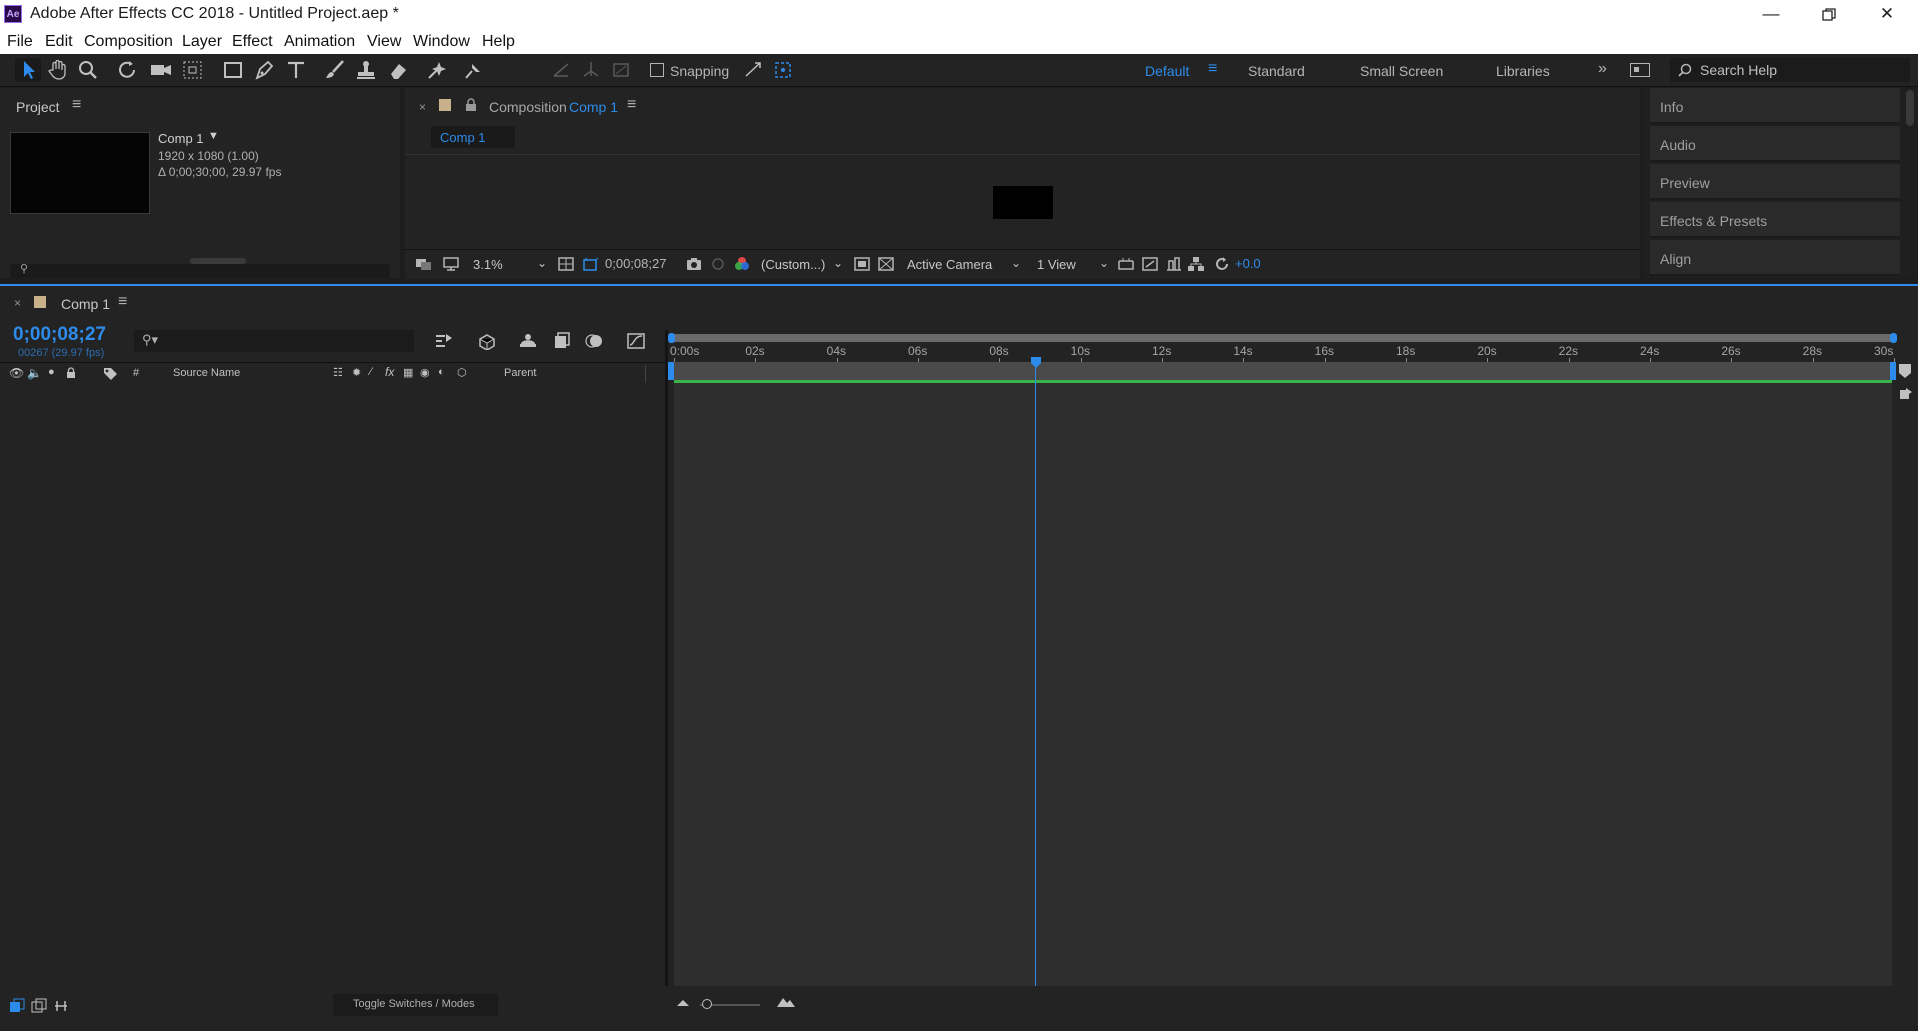 The height and width of the screenshot is (1031, 1918). Describe the element at coordinates (415, 1005) in the screenshot. I see `toggle-switches-modes-button: Toggle Switches / Modes` at that location.